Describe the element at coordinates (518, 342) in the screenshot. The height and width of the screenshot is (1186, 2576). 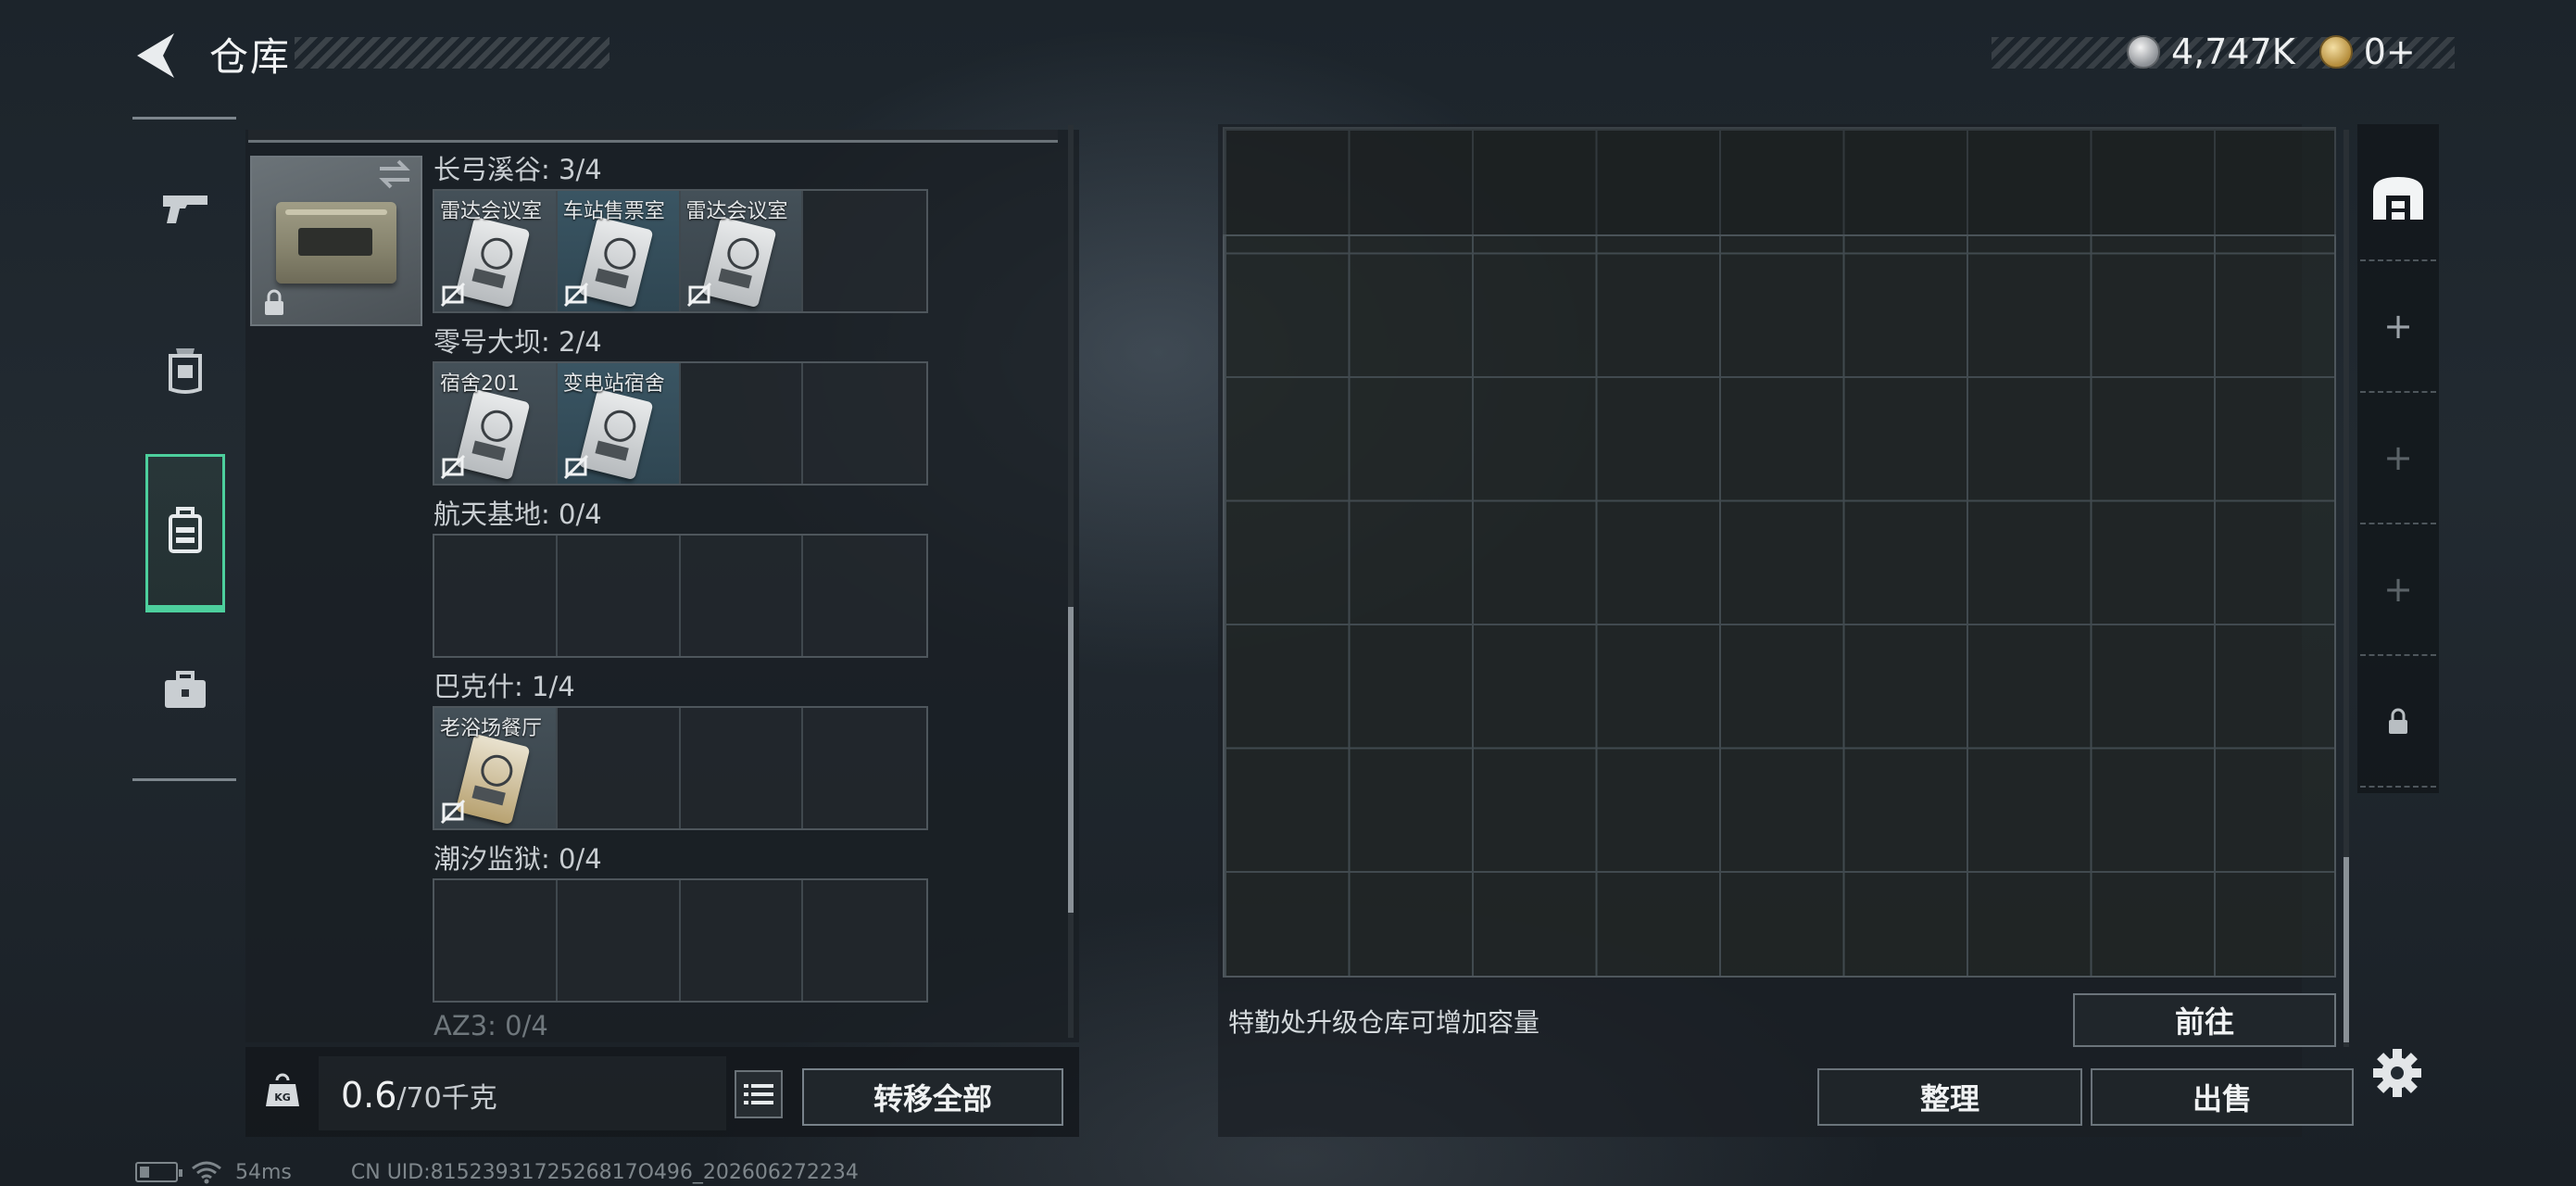
I see `section-title: 零号大坝: 2/4` at that location.